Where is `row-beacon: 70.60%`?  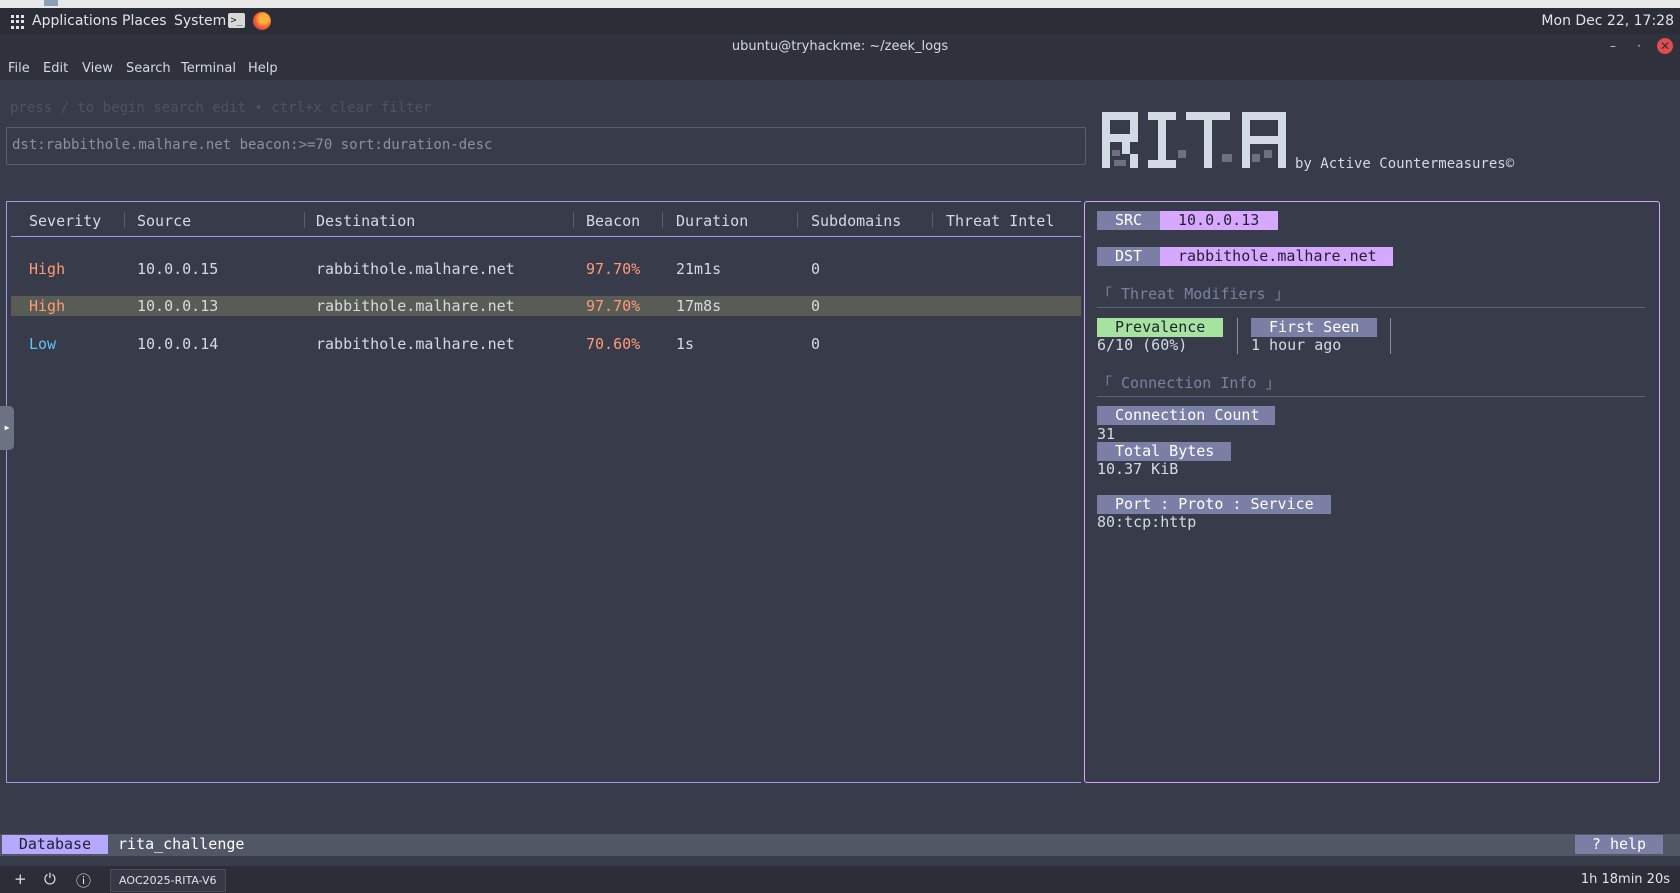 row-beacon: 70.60% is located at coordinates (613, 344).